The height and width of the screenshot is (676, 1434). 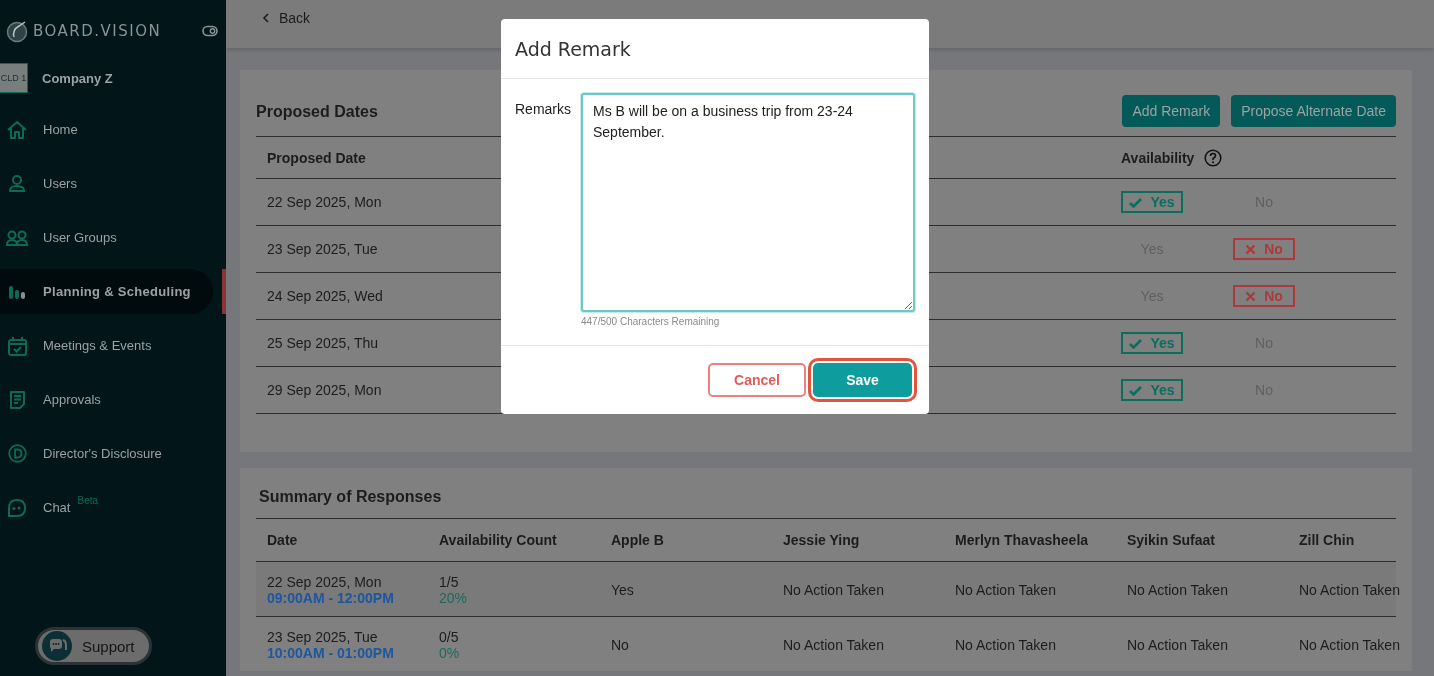 I want to click on remarks-field: Ms B will be on a business trip from 23-24 September., so click(x=748, y=202).